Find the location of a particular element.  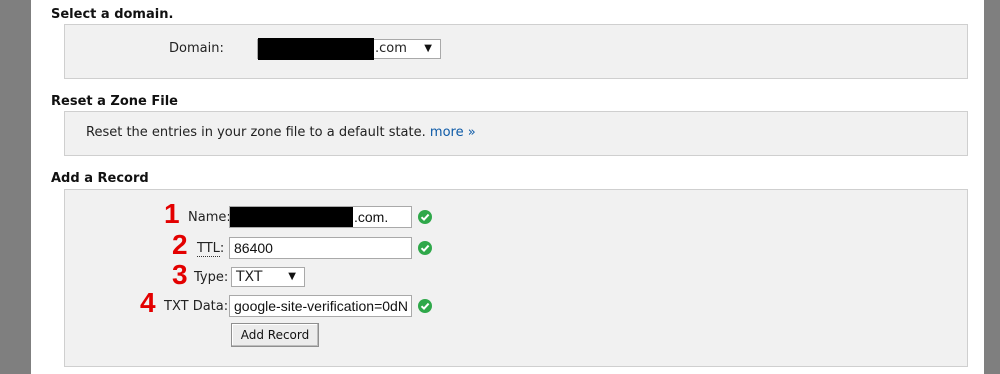

annotation-2: 2 is located at coordinates (180, 244).